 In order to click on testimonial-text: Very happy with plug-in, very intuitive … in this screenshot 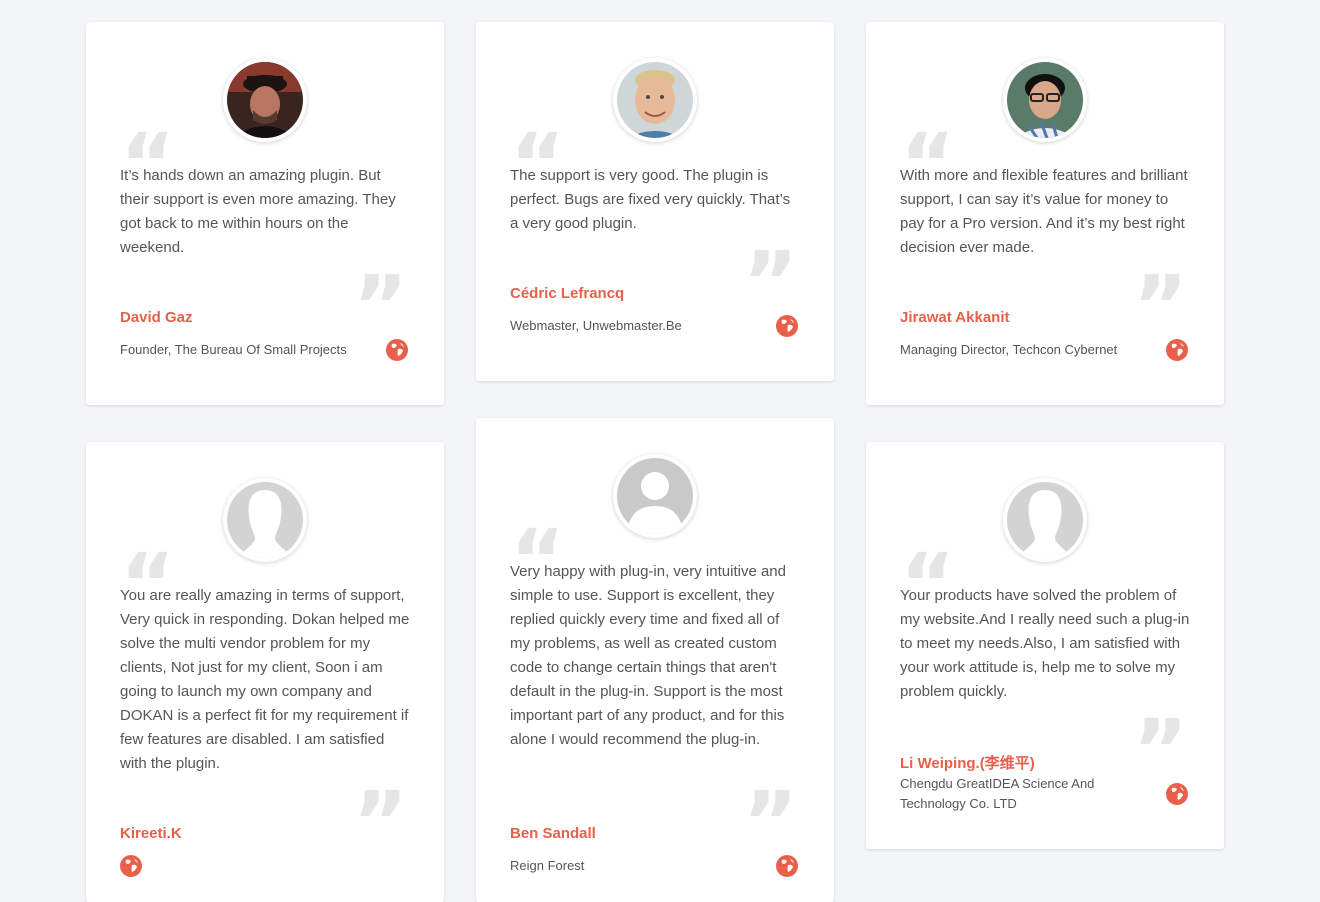, I will do `click(648, 655)`.